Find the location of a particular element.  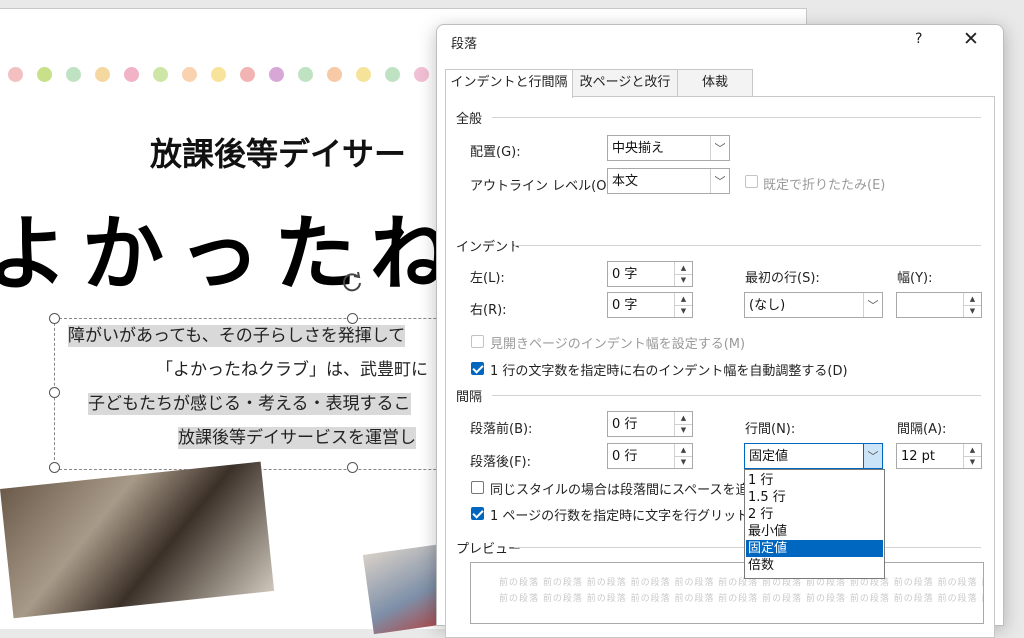

document-text-line: 「よかったねクラブ」は、武豊町に is located at coordinates (292, 370).